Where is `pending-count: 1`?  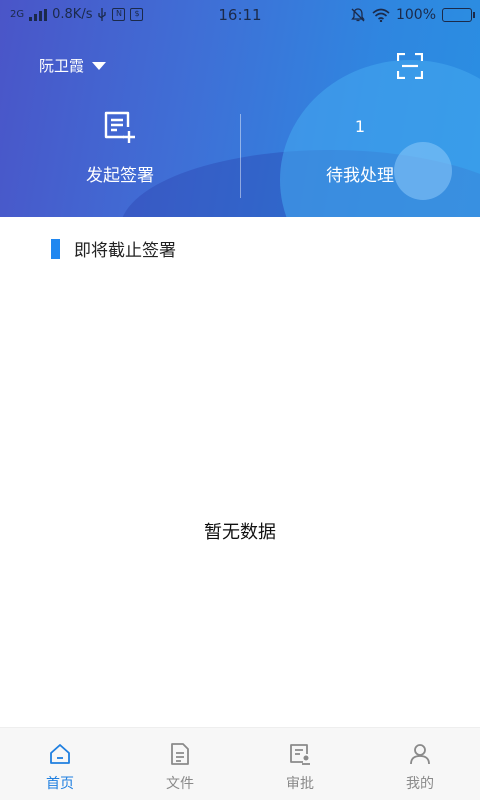 pending-count: 1 is located at coordinates (360, 126).